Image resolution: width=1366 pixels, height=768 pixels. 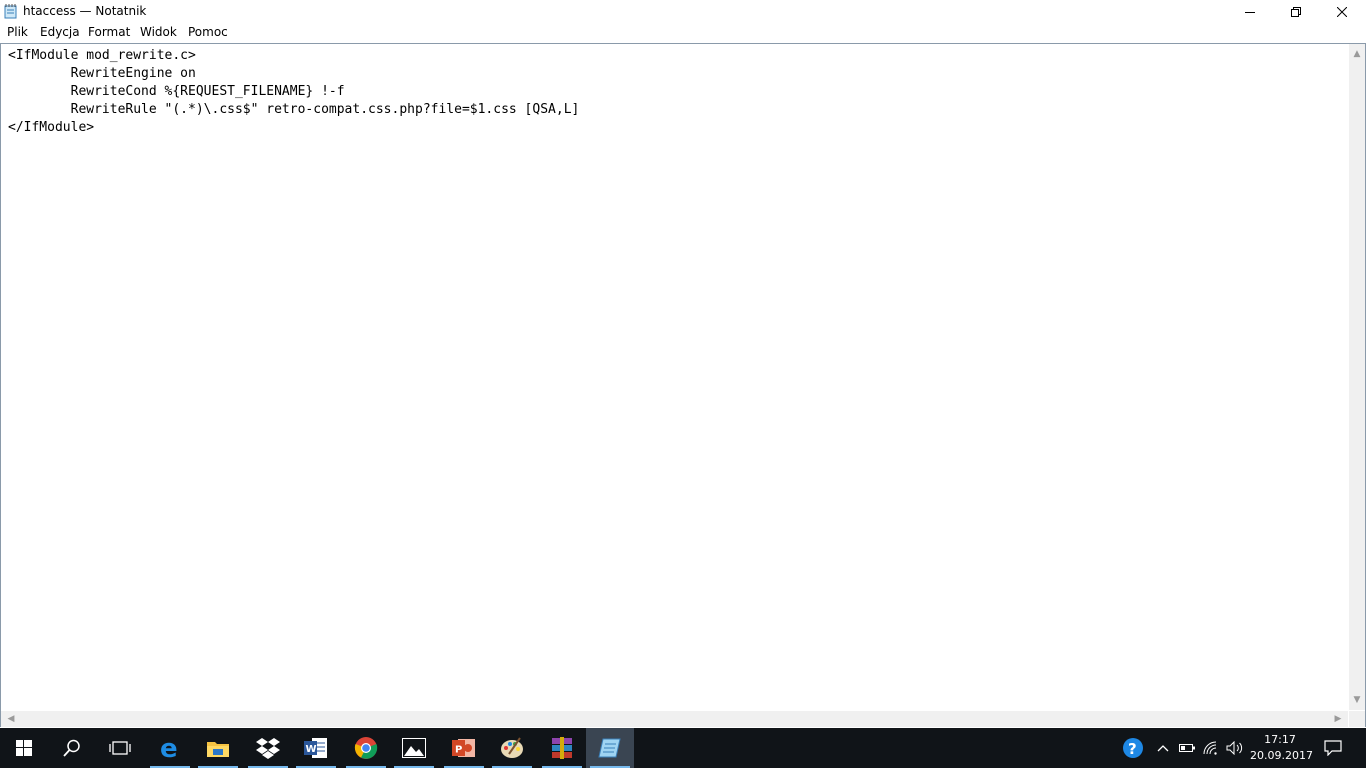 I want to click on task-view-button, so click(x=120, y=748).